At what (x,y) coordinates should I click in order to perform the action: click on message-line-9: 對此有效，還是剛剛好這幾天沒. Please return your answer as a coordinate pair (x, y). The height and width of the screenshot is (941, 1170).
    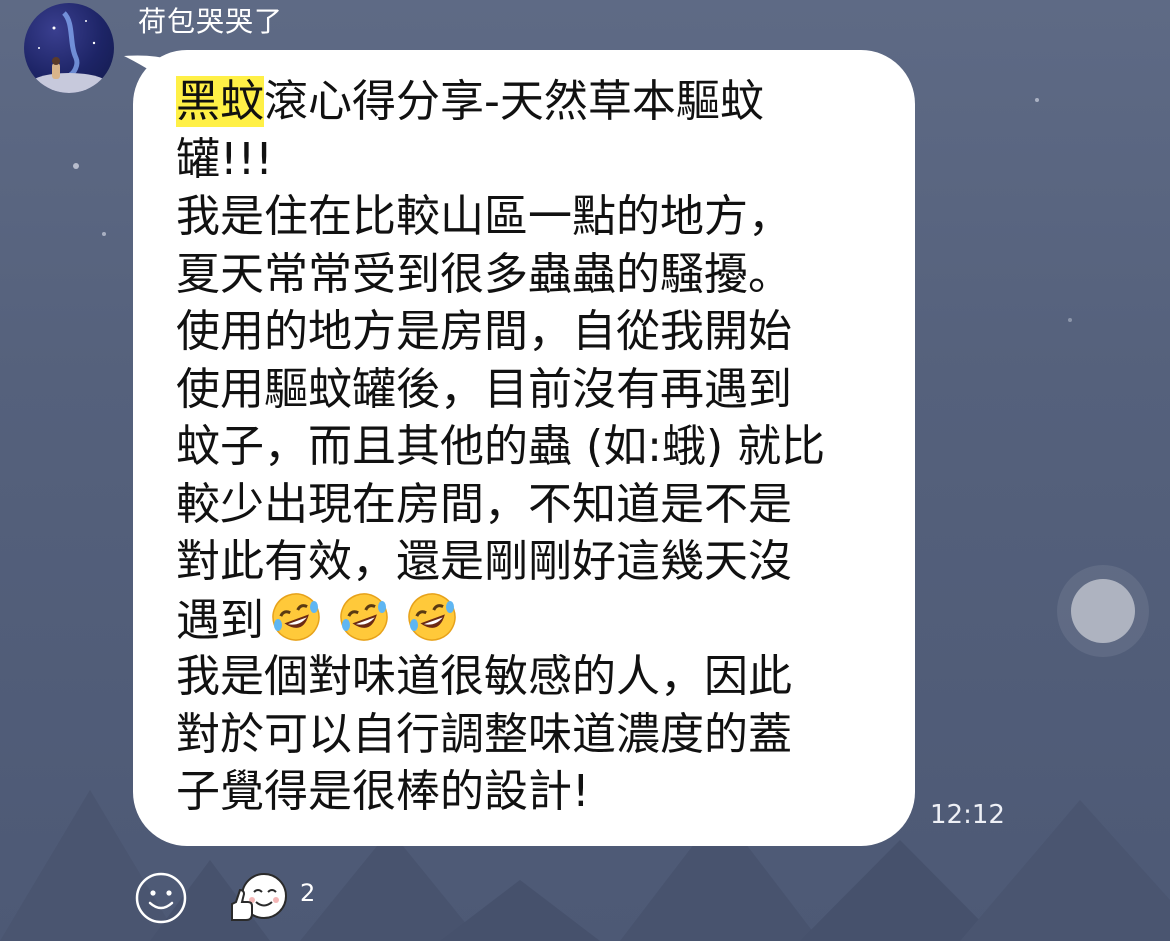
    Looking at the image, I should click on (484, 561).